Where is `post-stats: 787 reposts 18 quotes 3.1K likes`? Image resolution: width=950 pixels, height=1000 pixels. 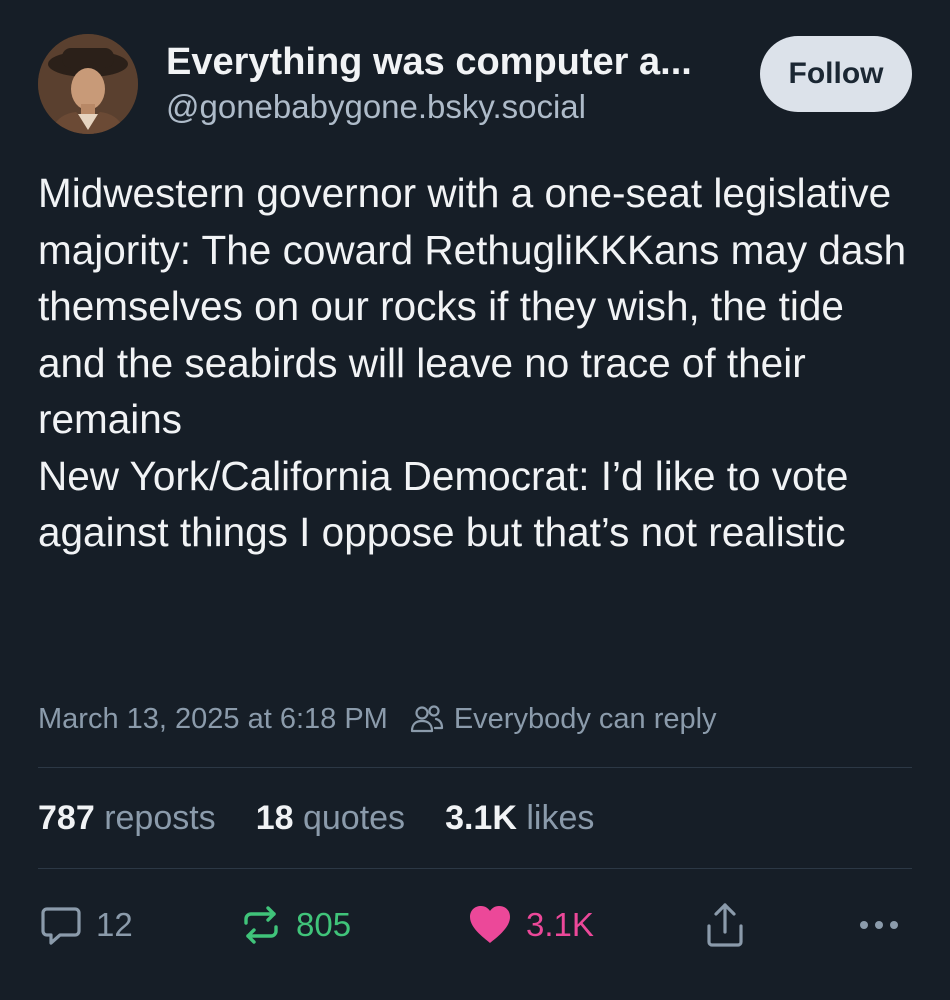 post-stats: 787 reposts 18 quotes 3.1K likes is located at coordinates (336, 818).